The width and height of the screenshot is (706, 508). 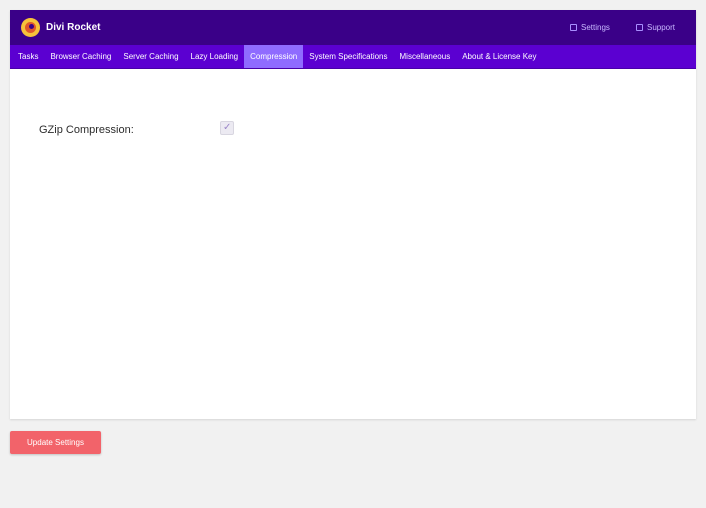 I want to click on tab-system-specifications: System Specifications, so click(x=348, y=56).